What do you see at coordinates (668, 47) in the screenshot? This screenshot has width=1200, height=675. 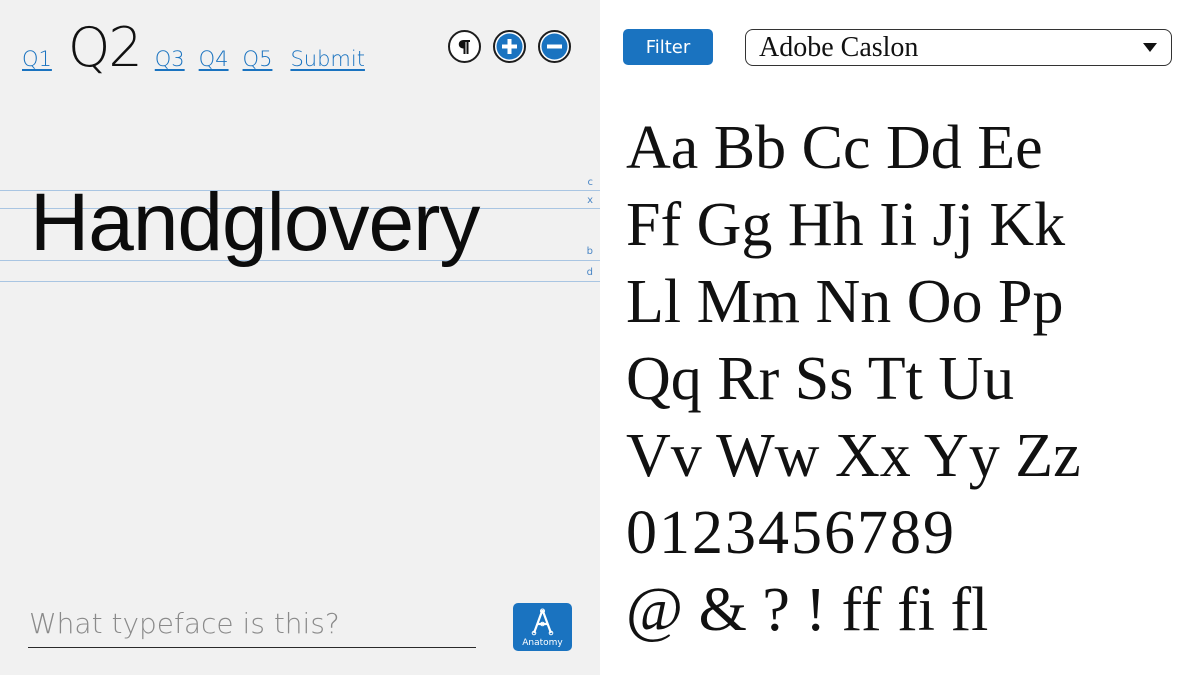 I see `filter-button: Filter` at bounding box center [668, 47].